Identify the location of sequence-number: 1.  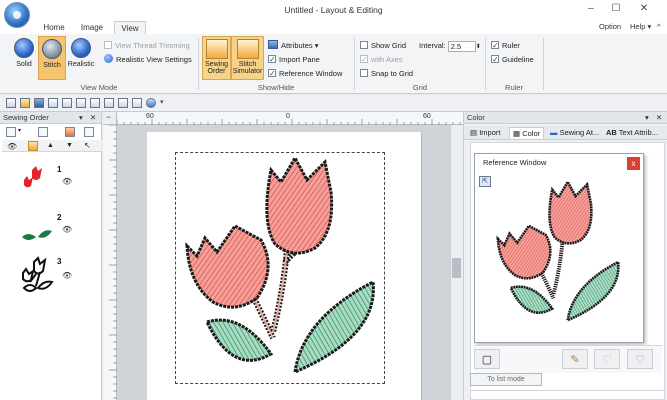
(59, 169).